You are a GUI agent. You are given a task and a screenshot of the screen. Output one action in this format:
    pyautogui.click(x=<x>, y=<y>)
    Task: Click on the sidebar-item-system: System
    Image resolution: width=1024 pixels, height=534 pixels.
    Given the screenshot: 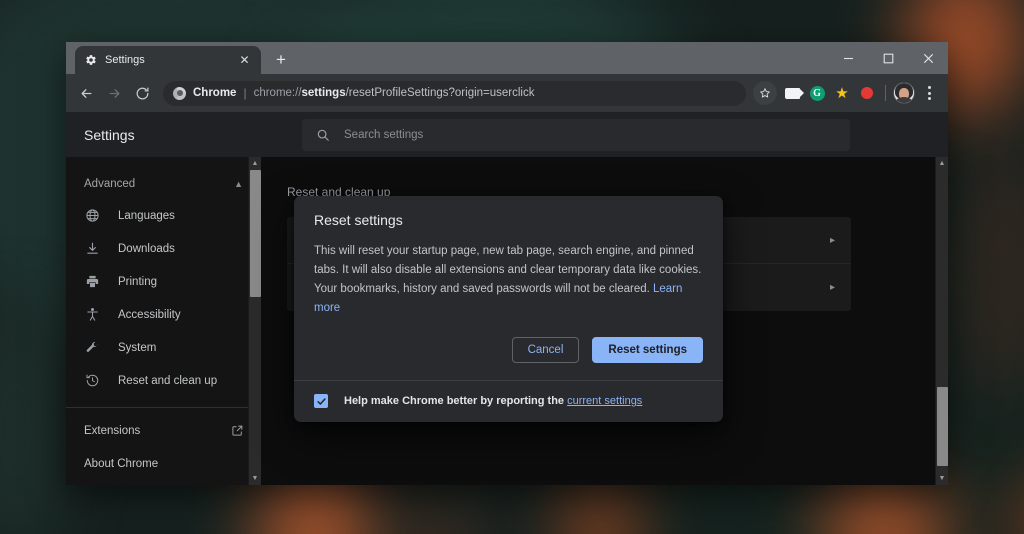 What is the action you would take?
    pyautogui.click(x=163, y=347)
    